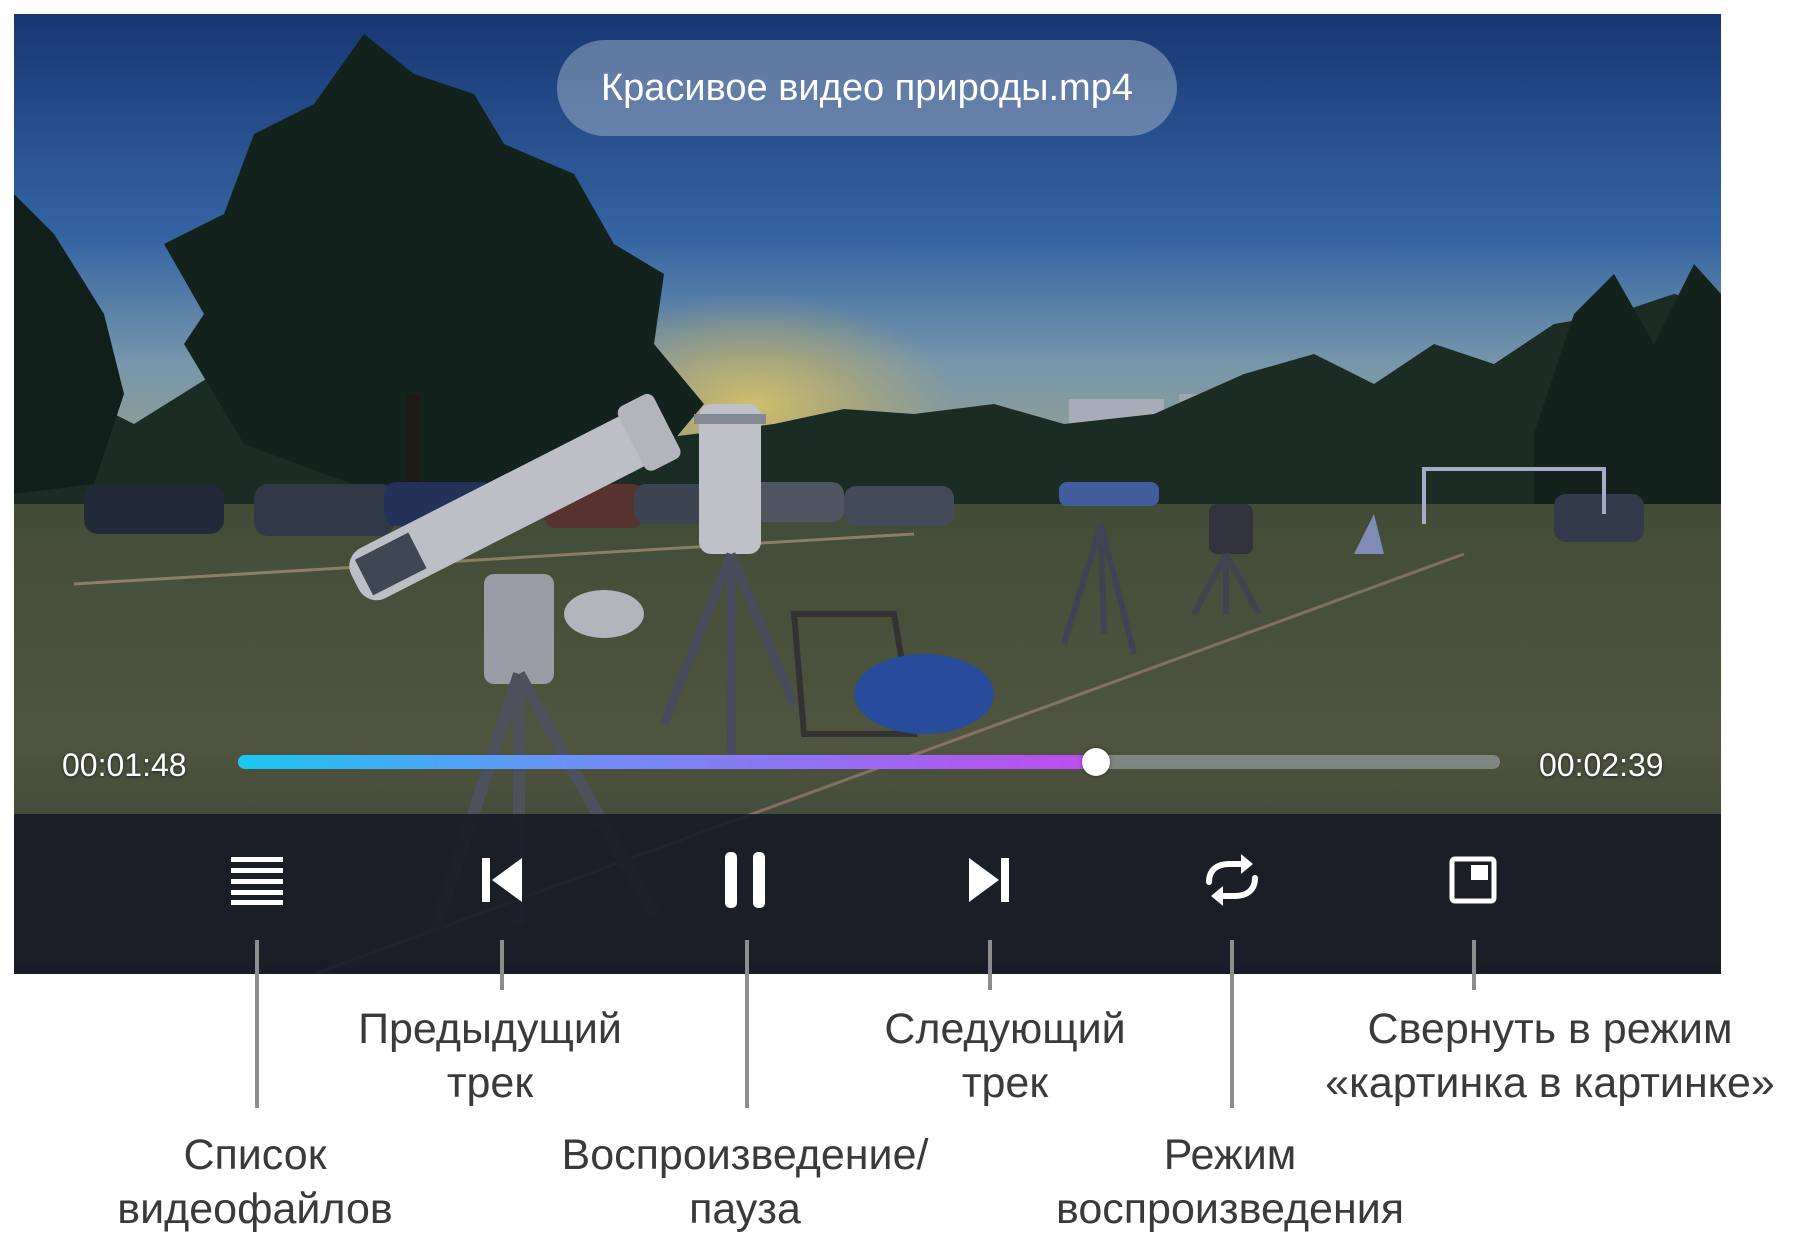 The width and height of the screenshot is (1809, 1235). Describe the element at coordinates (255, 1155) in the screenshot. I see `callout-playlist-line1: Список` at that location.